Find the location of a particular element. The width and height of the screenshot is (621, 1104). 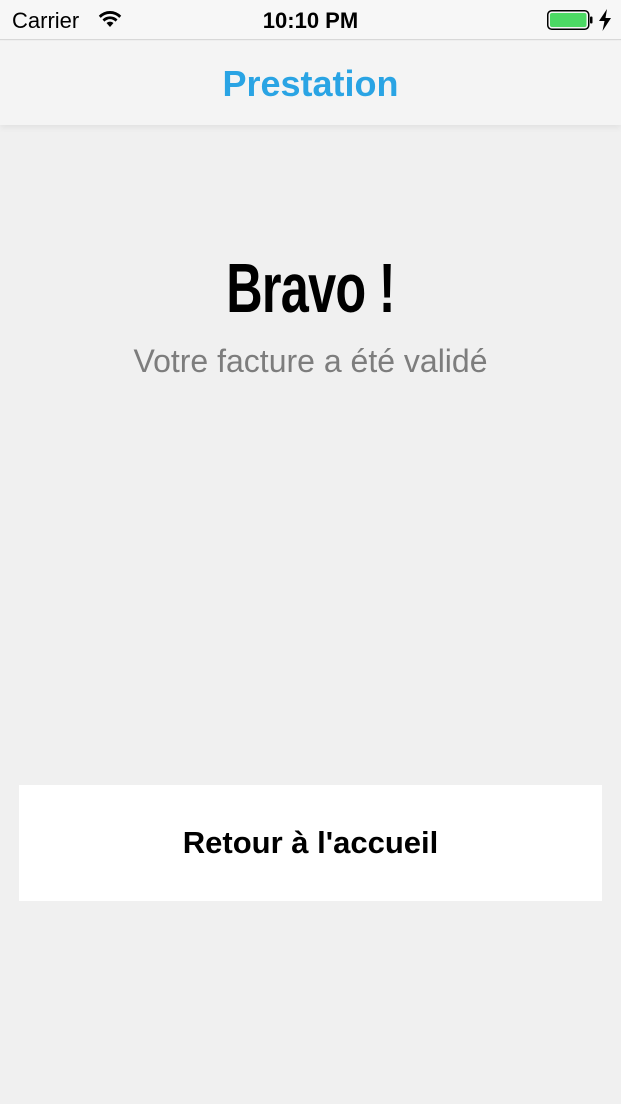

navigation-bar: Prestation is located at coordinates (310, 83).